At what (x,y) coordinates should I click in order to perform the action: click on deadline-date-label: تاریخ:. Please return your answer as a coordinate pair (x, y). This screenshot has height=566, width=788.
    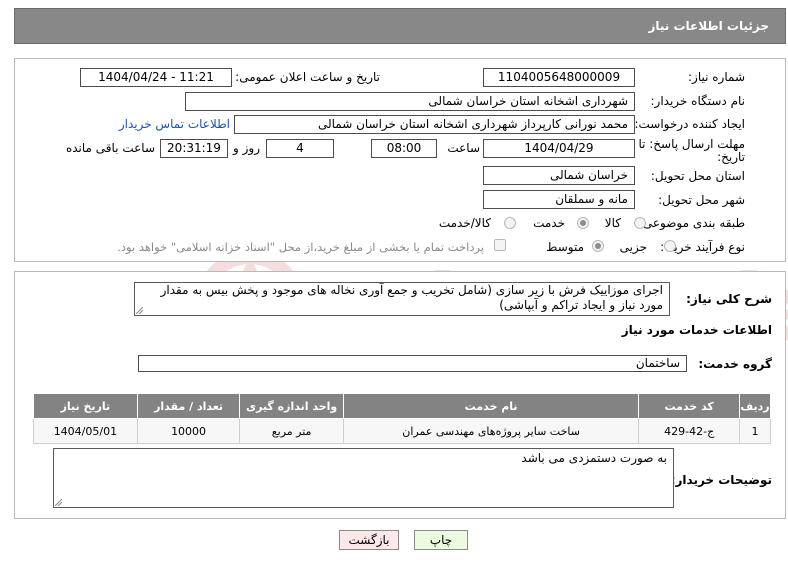
    Looking at the image, I should click on (731, 157).